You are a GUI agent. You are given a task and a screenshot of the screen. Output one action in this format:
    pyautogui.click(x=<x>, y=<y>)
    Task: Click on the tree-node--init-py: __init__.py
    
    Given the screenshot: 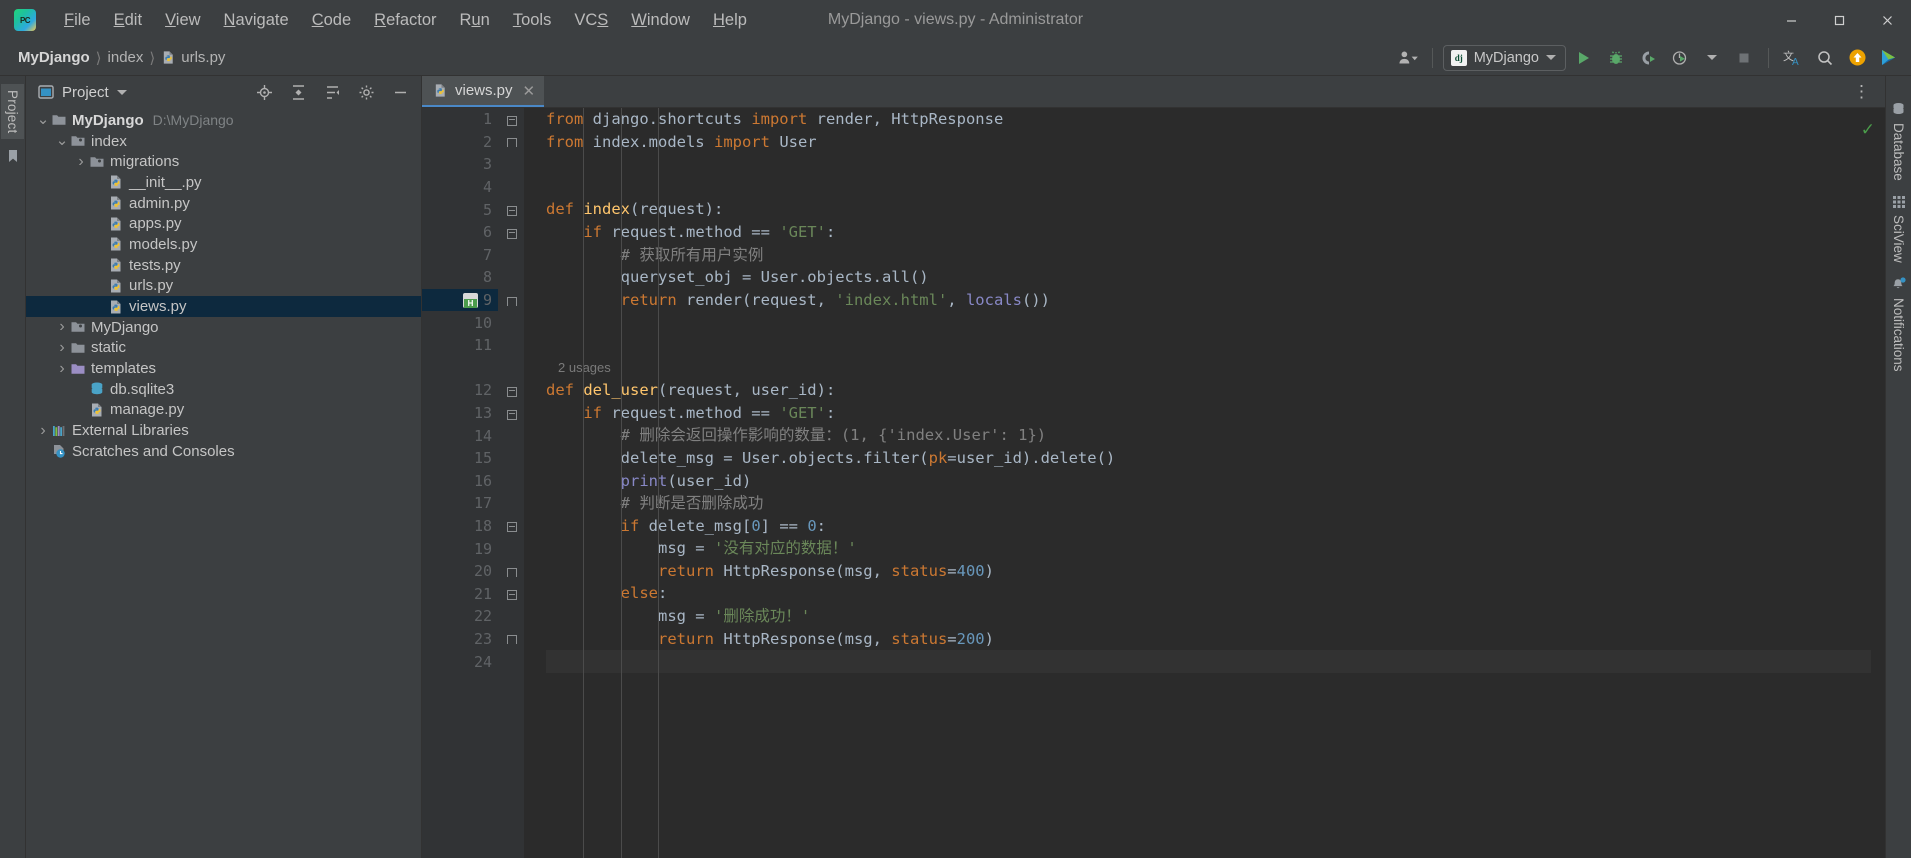 What is the action you would take?
    pyautogui.click(x=223, y=182)
    